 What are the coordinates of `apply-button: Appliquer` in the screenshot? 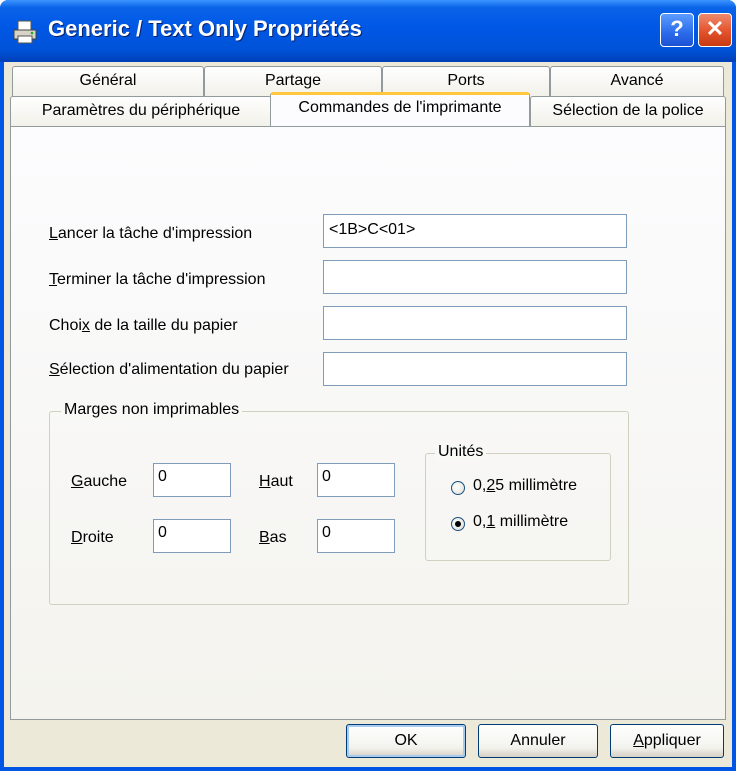 It's located at (667, 741).